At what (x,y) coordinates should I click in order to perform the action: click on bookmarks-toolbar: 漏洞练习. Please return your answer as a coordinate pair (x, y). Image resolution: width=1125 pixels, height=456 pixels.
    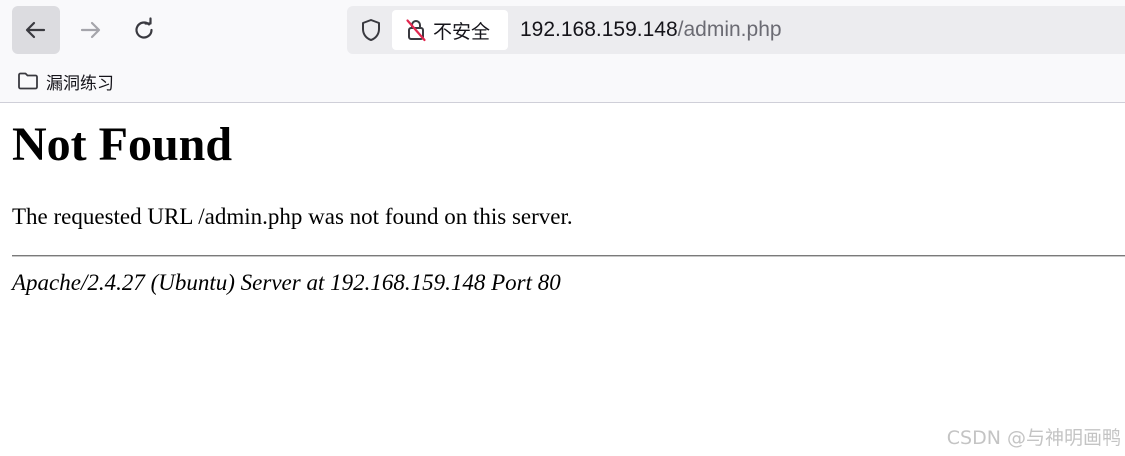
    Looking at the image, I should click on (562, 81).